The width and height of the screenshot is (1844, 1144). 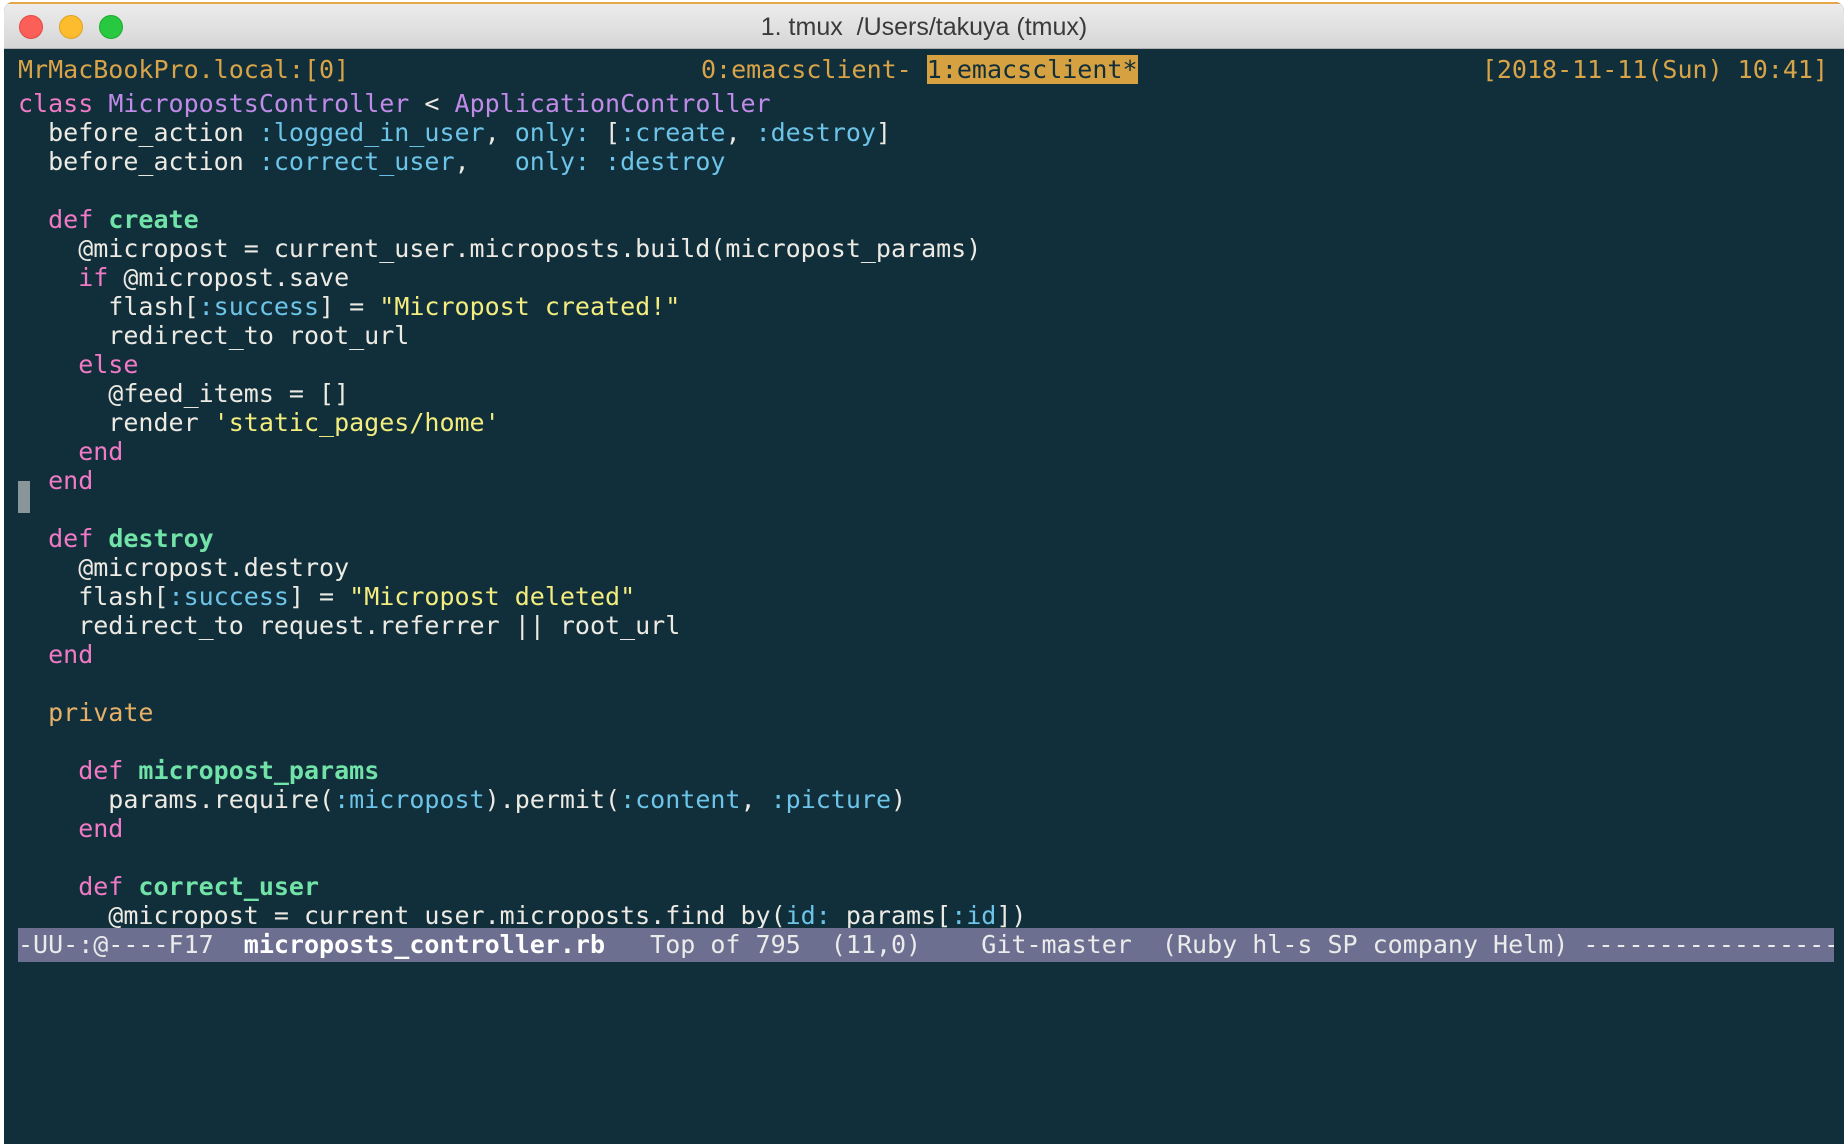 I want to click on tmux-window-1-active: 1:emacsclient*, so click(x=1032, y=69).